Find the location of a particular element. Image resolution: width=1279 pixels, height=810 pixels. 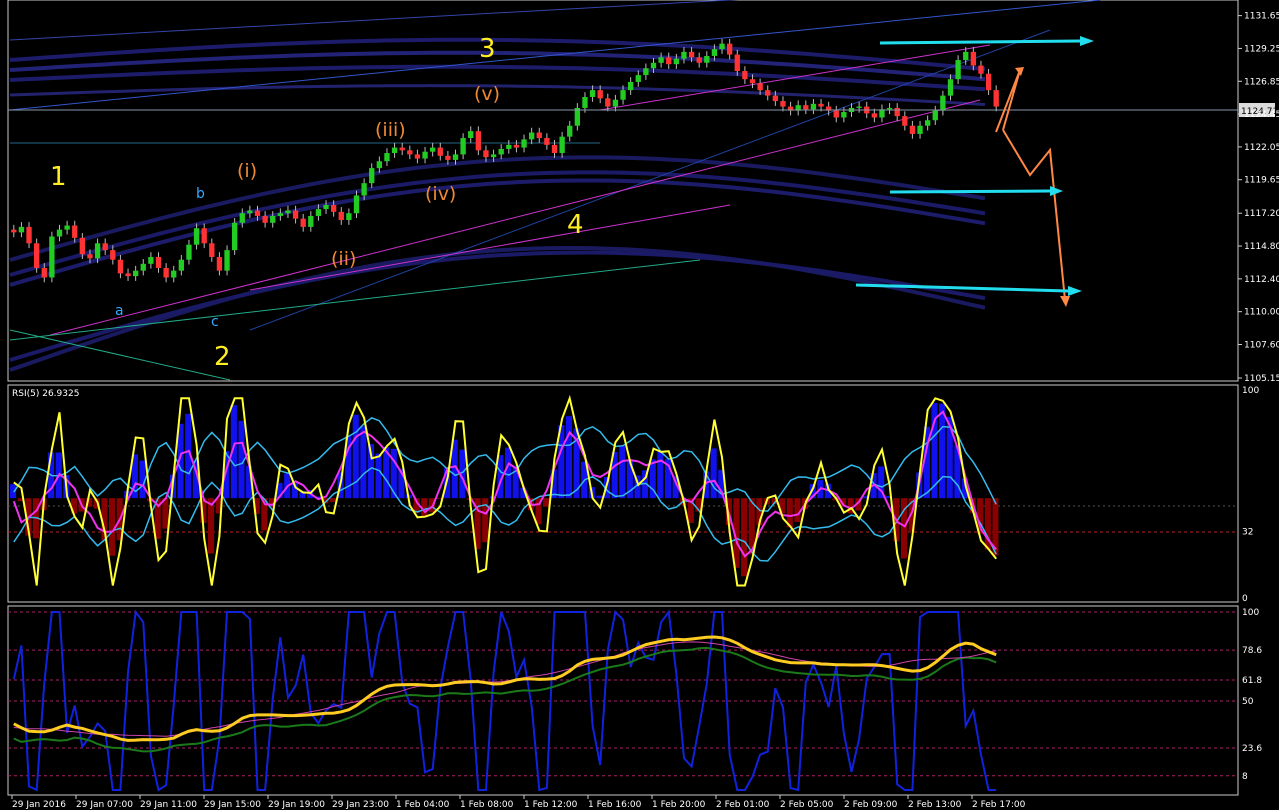

wave-label-iv: (iv) is located at coordinates (440, 194).